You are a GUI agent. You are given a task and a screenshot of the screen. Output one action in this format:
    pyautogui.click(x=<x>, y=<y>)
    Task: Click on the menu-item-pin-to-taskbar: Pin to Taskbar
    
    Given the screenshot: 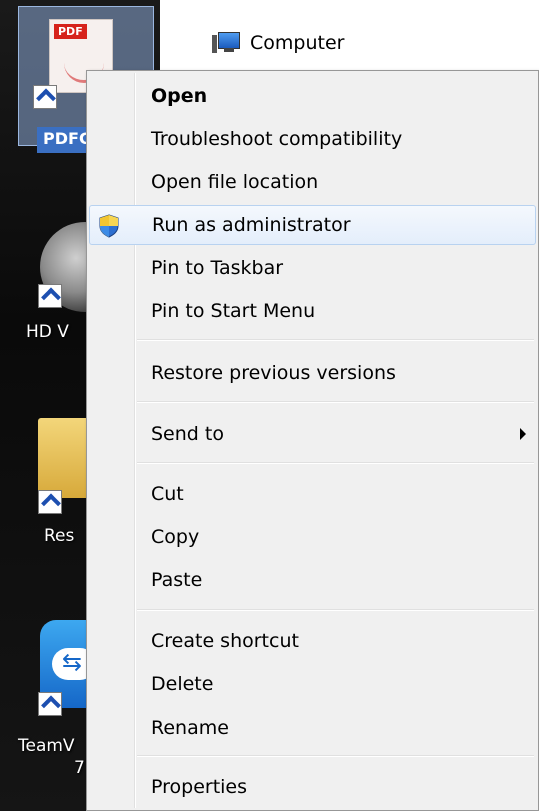 What is the action you would take?
    pyautogui.click(x=312, y=268)
    